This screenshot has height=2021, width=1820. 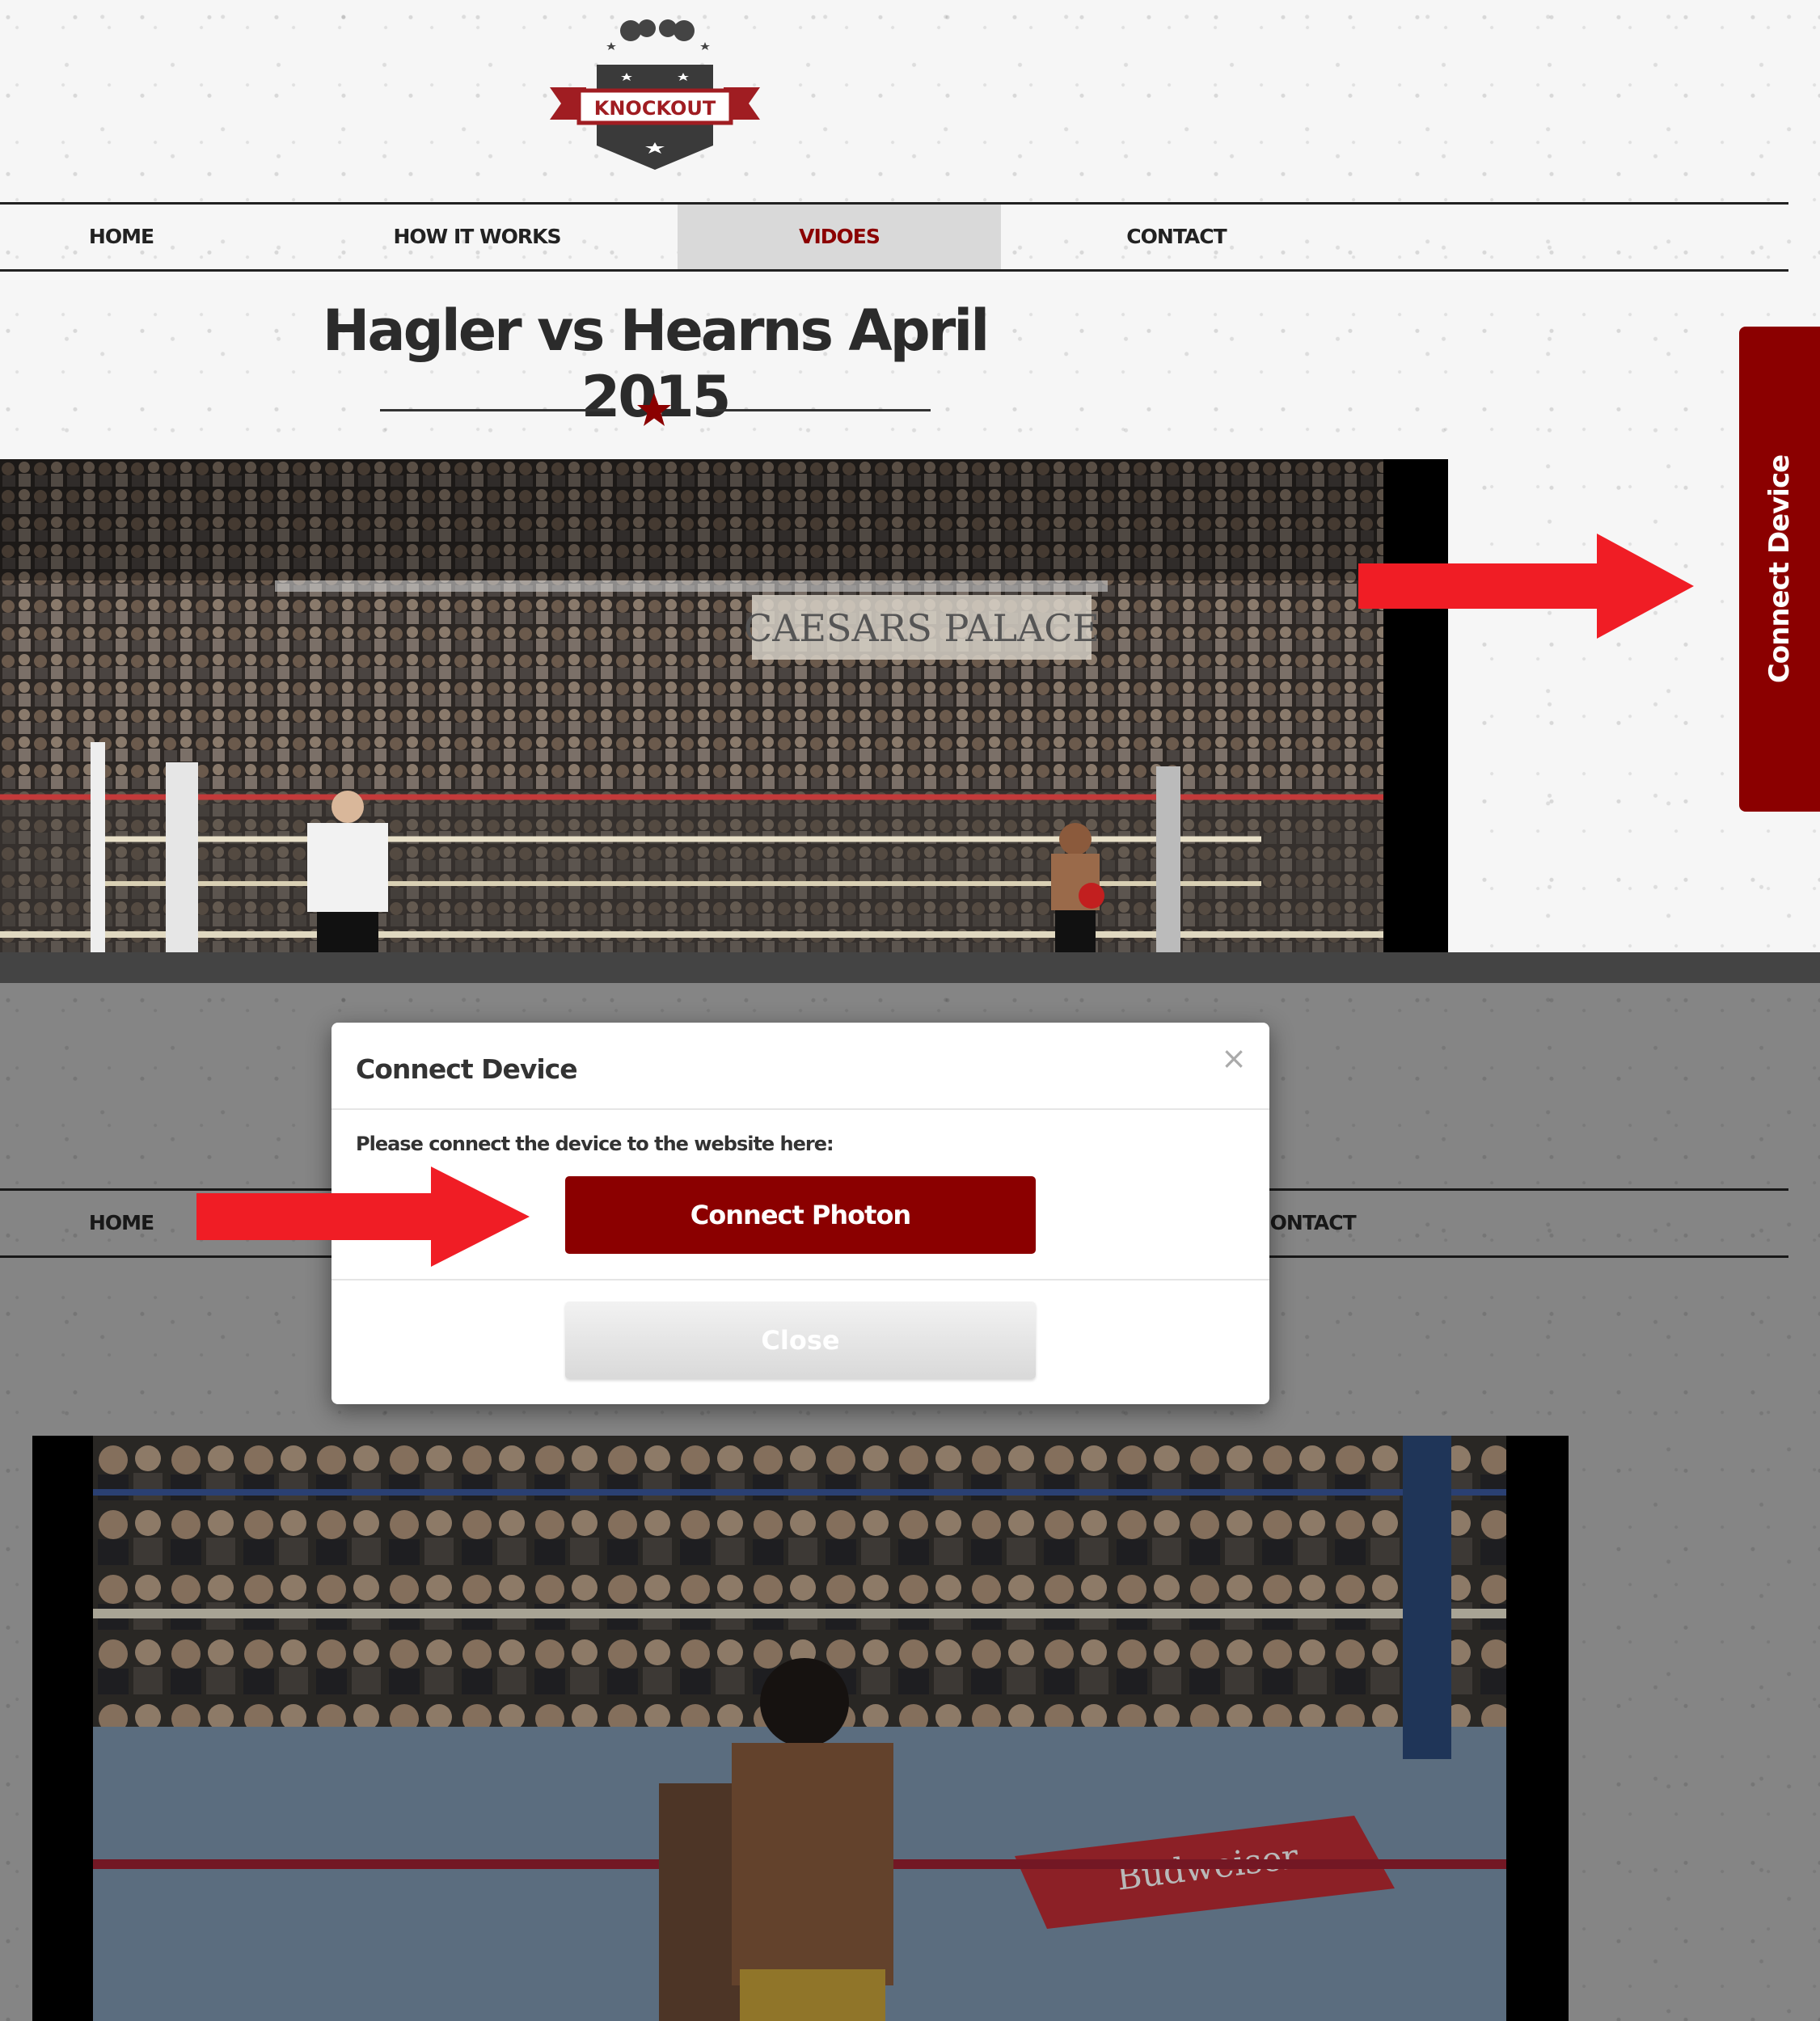 I want to click on star-icon, so click(x=654, y=410).